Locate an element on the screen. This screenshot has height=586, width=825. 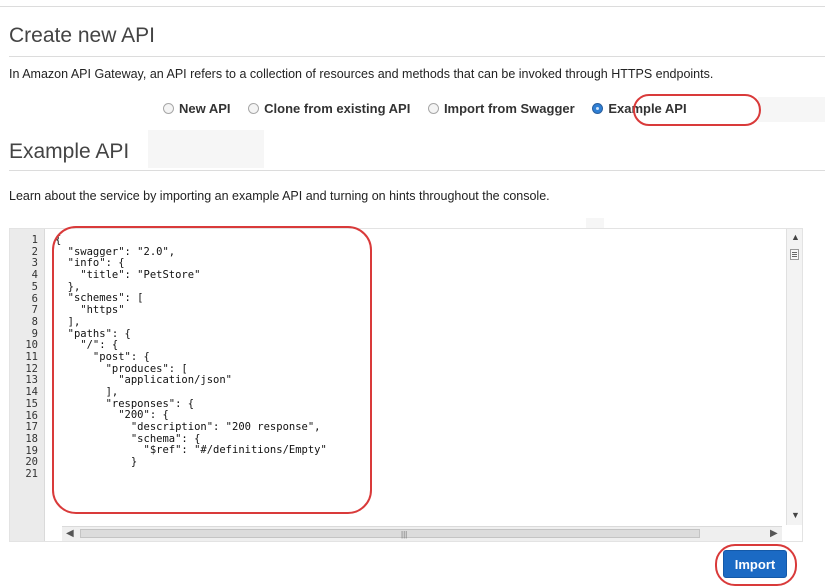
option-import-swagger-label: Import from Swagger is located at coordinates (509, 108).